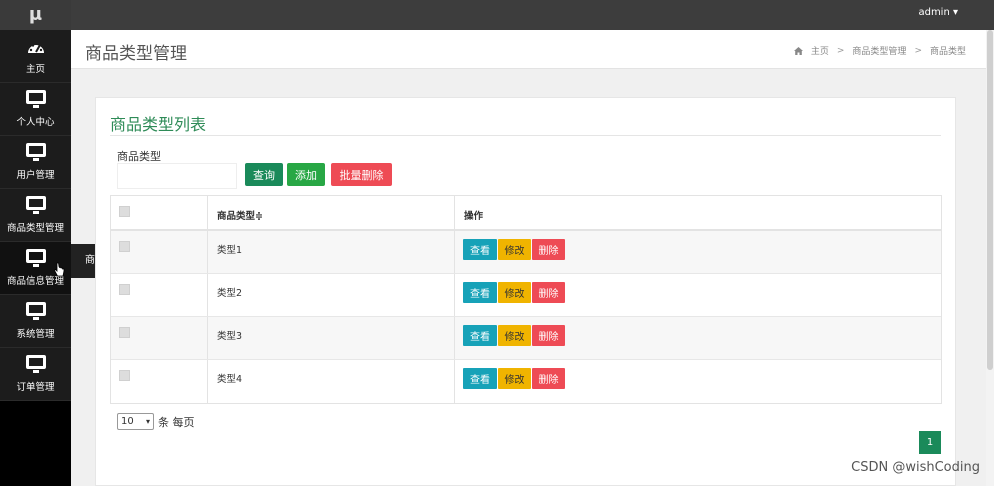 The width and height of the screenshot is (994, 486). I want to click on sidebar-item-label: 用户管理, so click(35, 175).